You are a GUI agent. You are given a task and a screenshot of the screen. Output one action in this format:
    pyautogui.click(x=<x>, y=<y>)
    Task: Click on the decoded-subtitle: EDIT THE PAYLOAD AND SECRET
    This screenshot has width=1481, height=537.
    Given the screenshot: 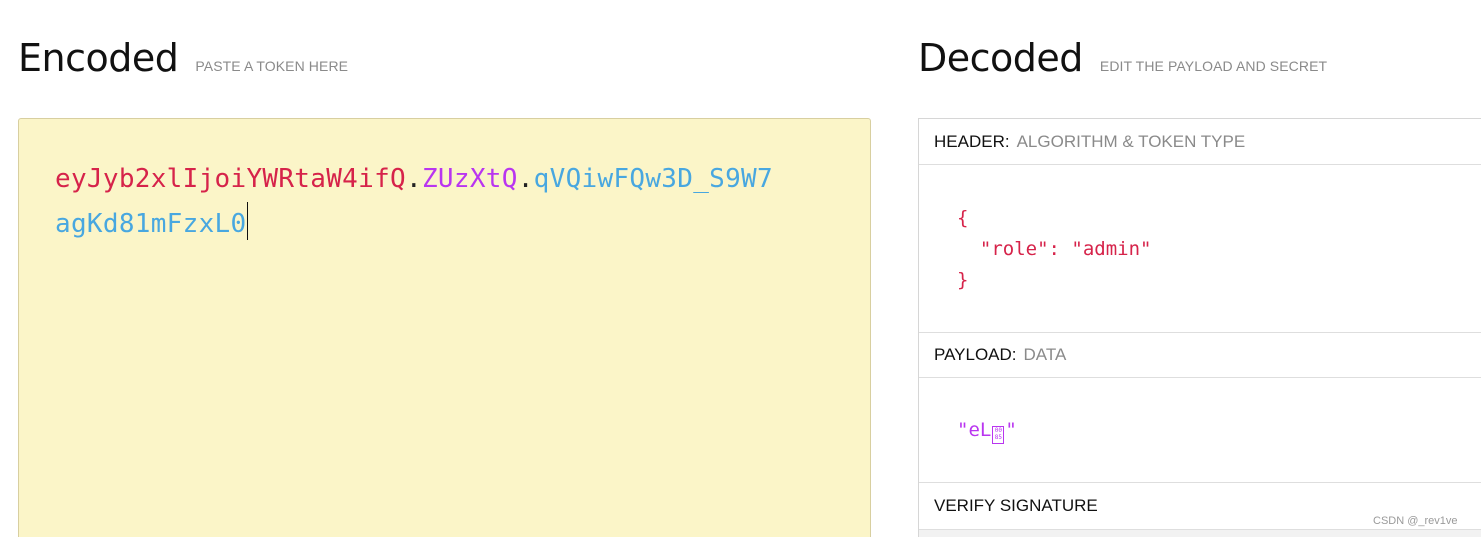 What is the action you would take?
    pyautogui.click(x=1213, y=66)
    